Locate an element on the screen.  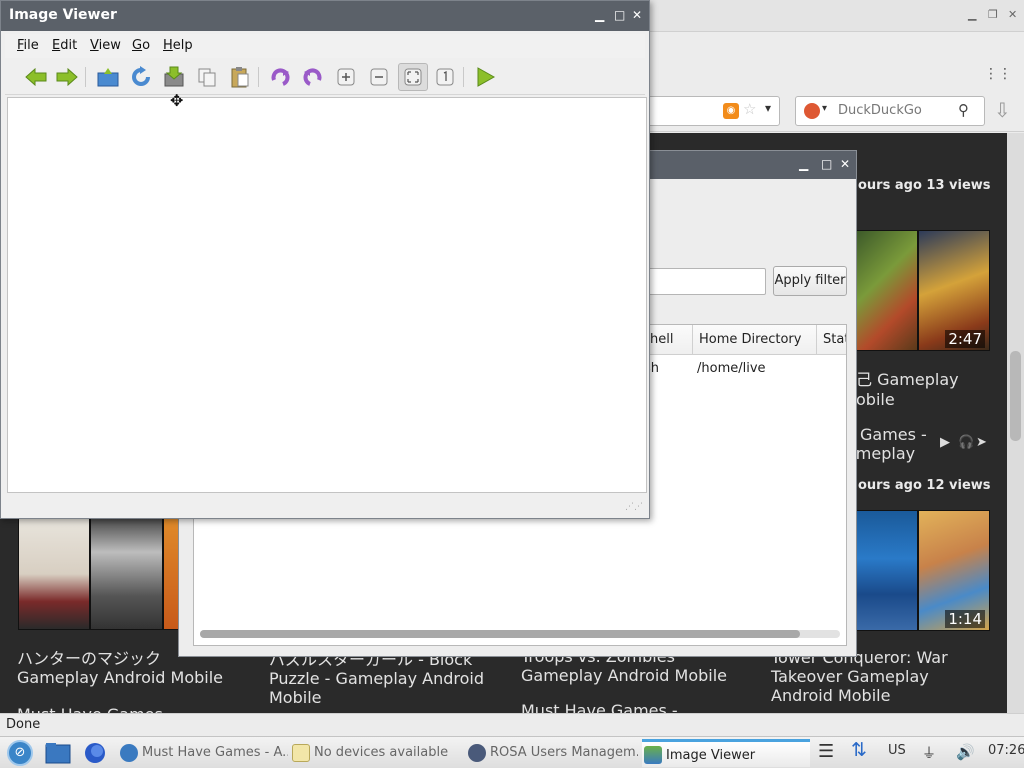
device-icon is located at coordinates (301, 753).